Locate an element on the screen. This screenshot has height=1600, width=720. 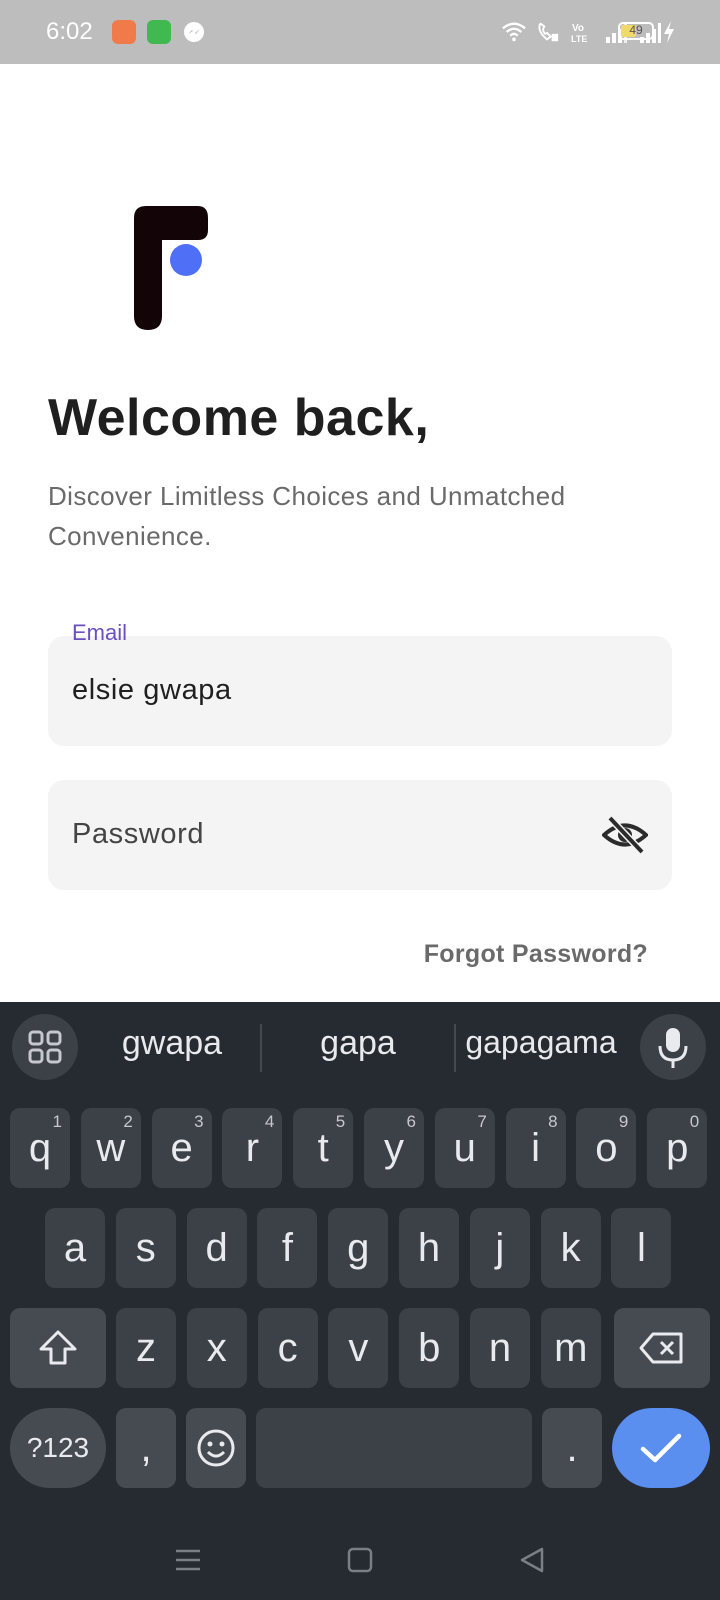
key-label: y is located at coordinates (394, 1147).